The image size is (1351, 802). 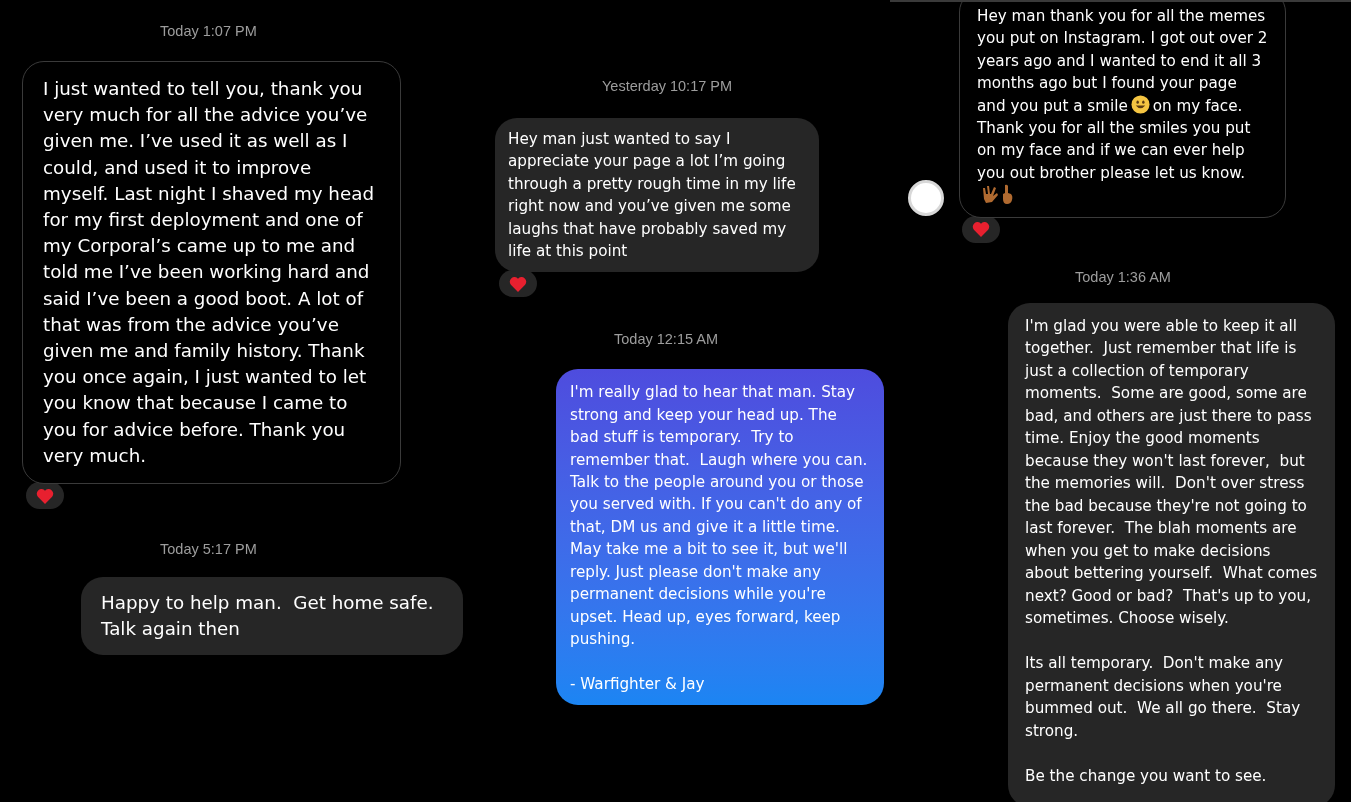 What do you see at coordinates (652, 196) in the screenshot?
I see `message-text: Hey man just wanted to say I appreciate your page a lot I’m going through a pretty rough time in my life right now and you’ve given me some laughs that have probably saved my life at this point` at bounding box center [652, 196].